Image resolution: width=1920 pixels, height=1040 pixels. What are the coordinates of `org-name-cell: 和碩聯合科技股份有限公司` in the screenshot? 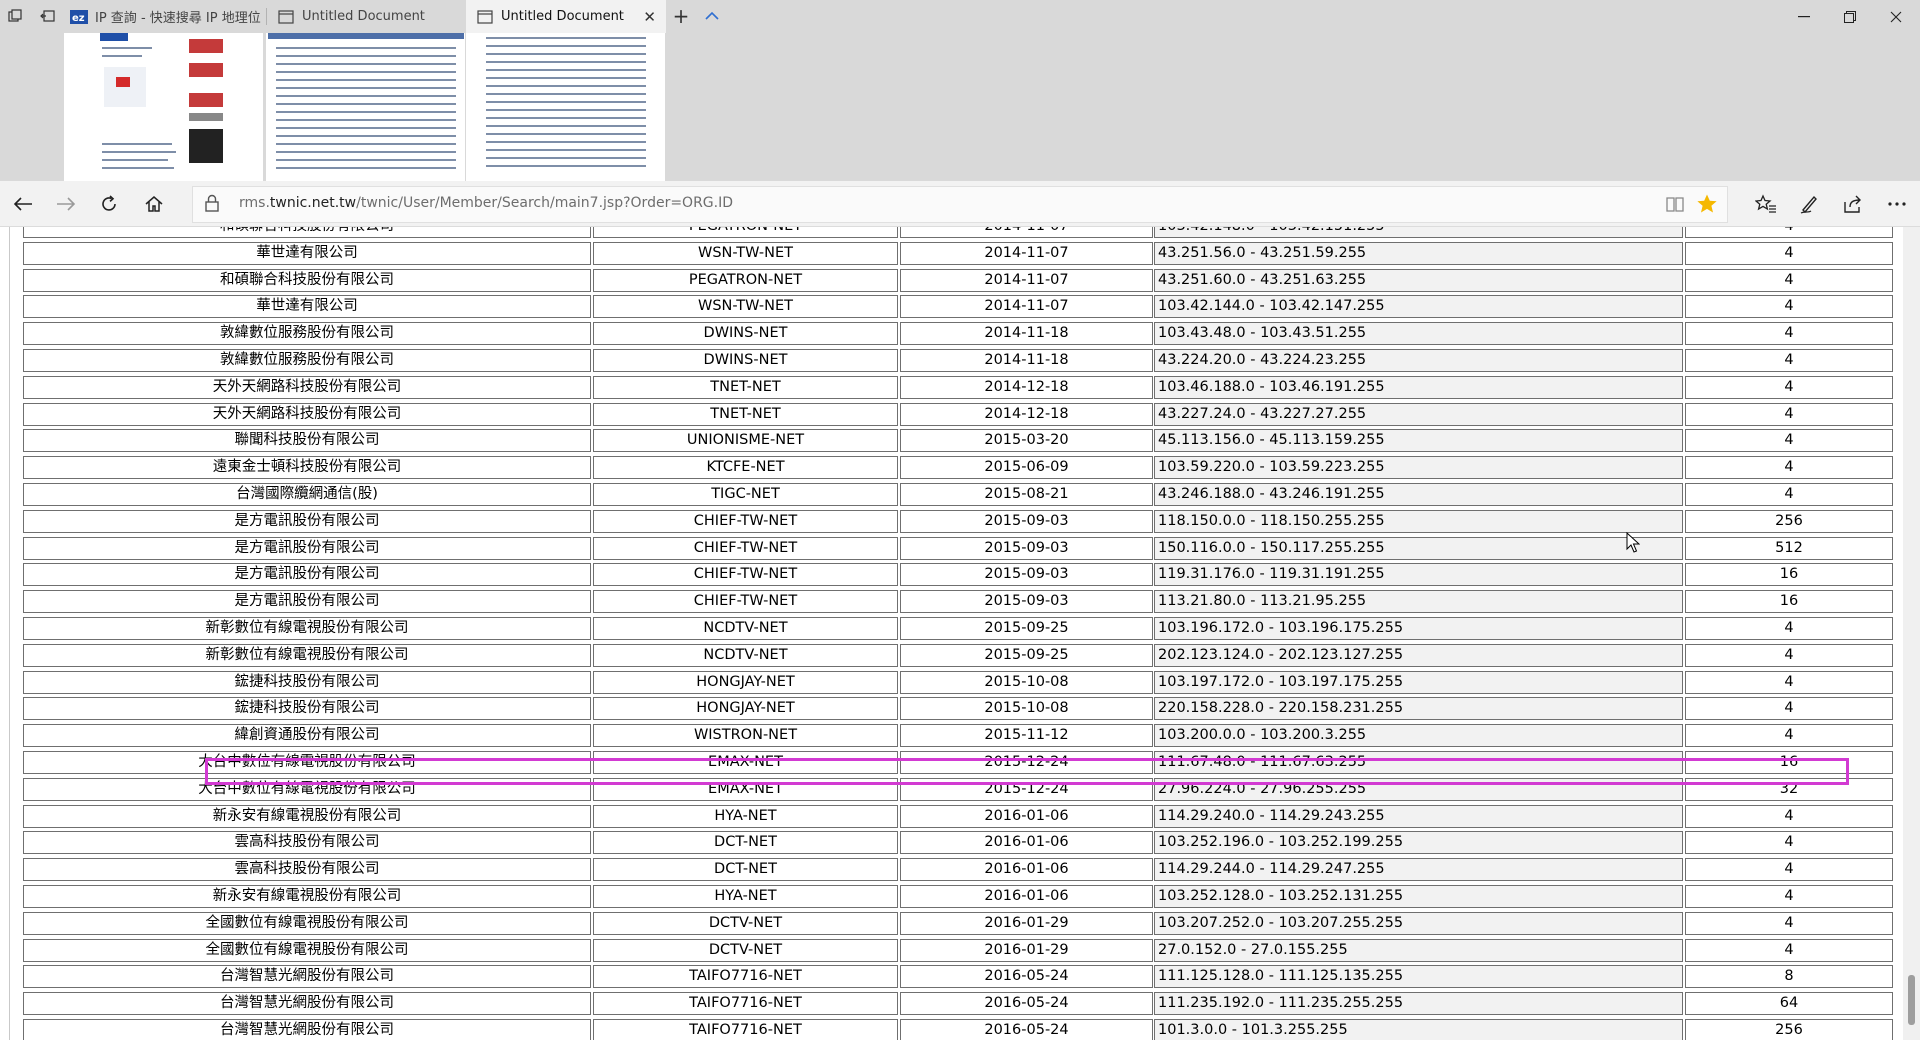 It's located at (307, 232).